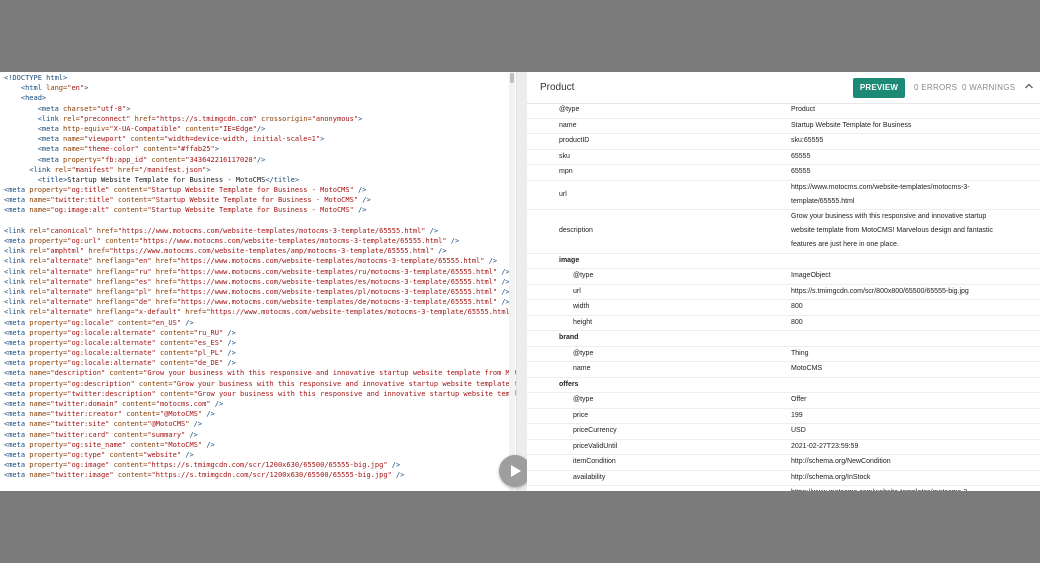 The image size is (1040, 563). I want to click on property-value: http://schema.org/InStock, so click(831, 477).